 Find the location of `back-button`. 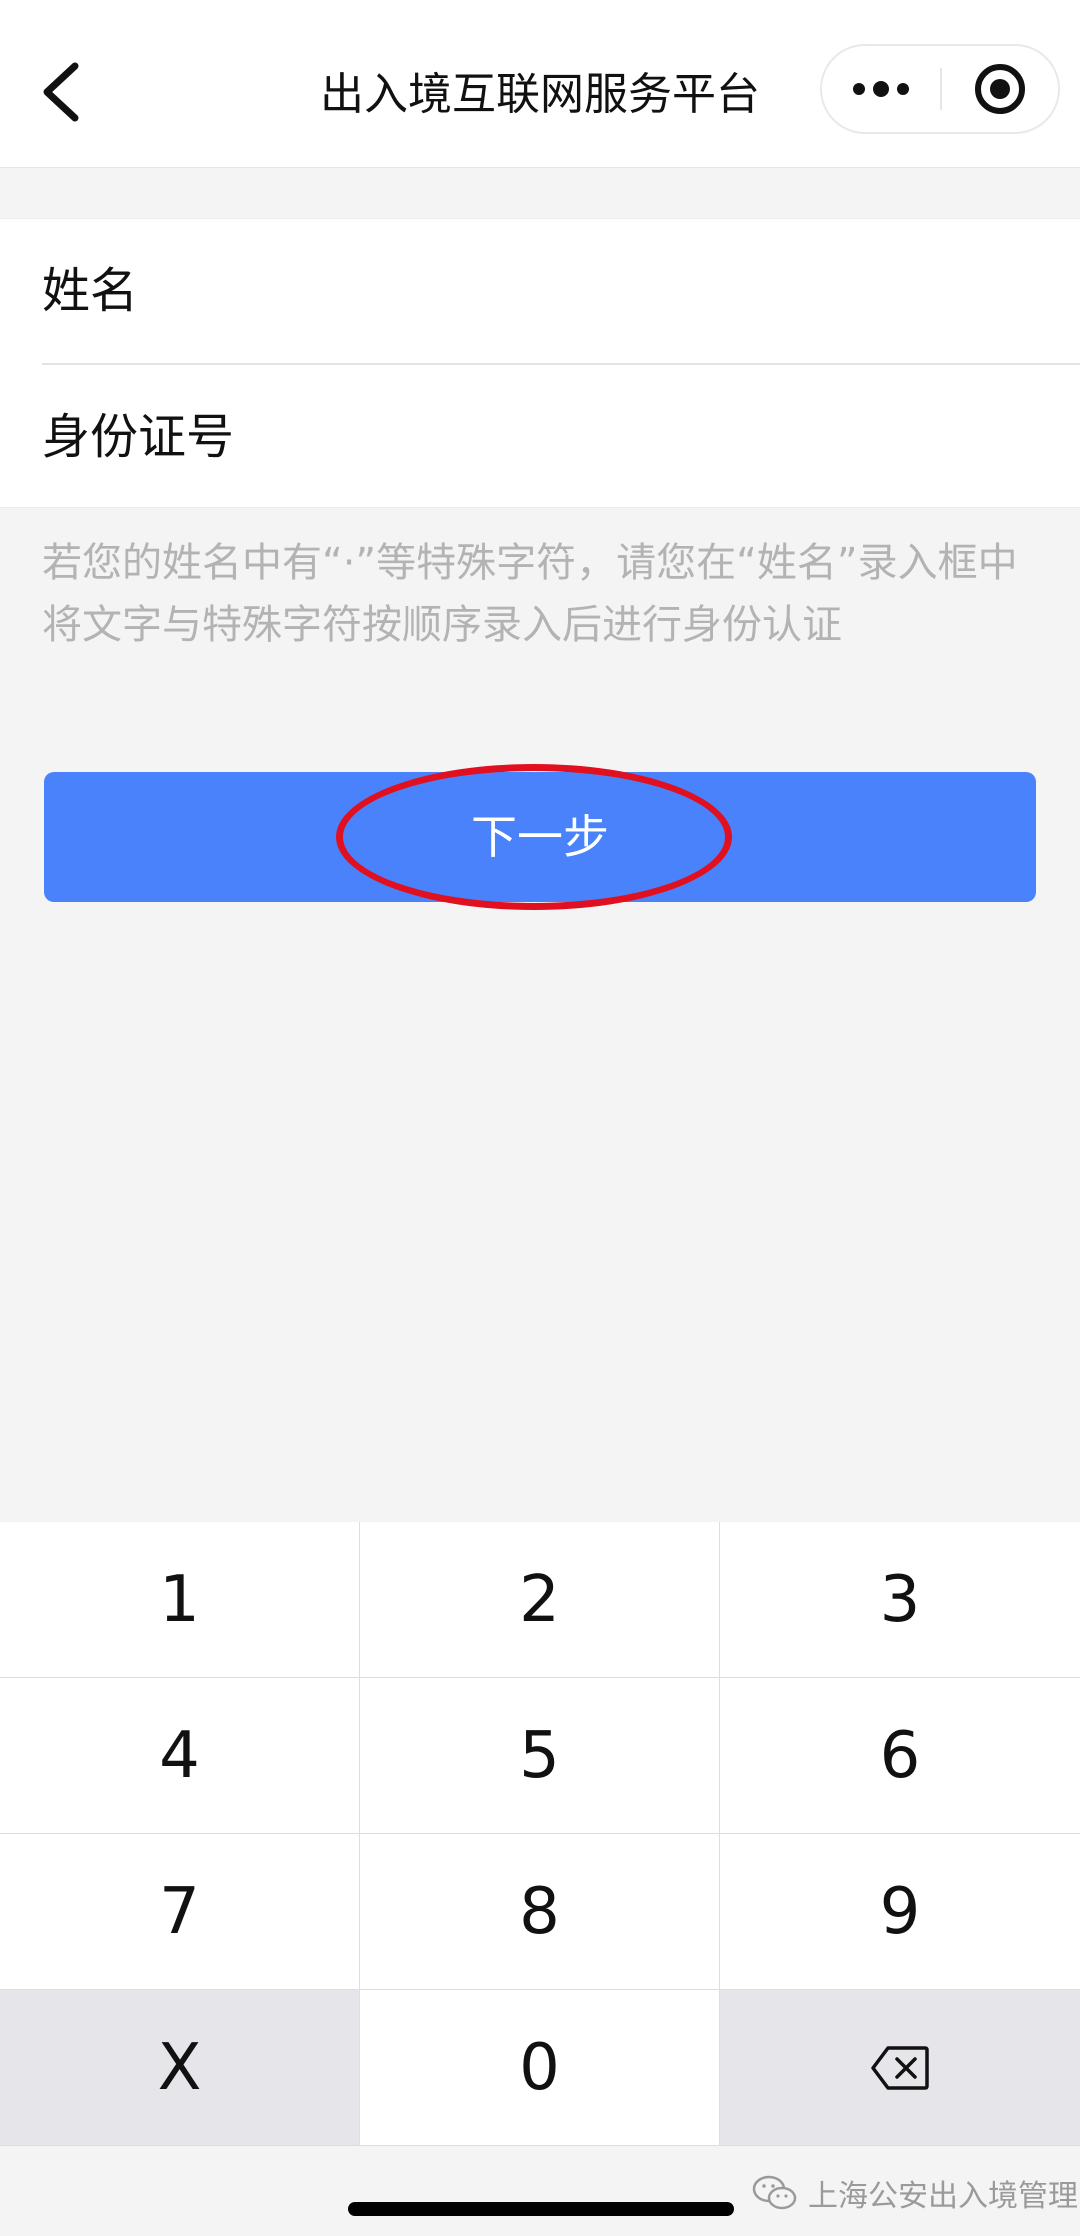

back-button is located at coordinates (59, 92).